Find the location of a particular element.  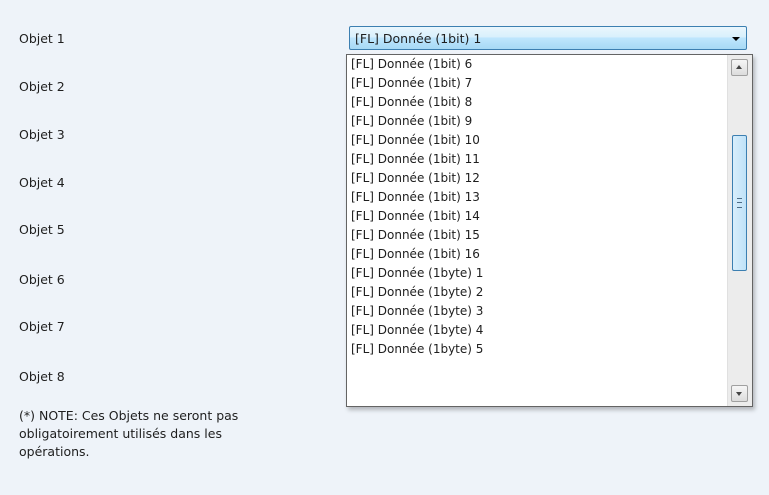

dropdown-option: [FL] Donnée (1bit) 7 is located at coordinates (535, 83).